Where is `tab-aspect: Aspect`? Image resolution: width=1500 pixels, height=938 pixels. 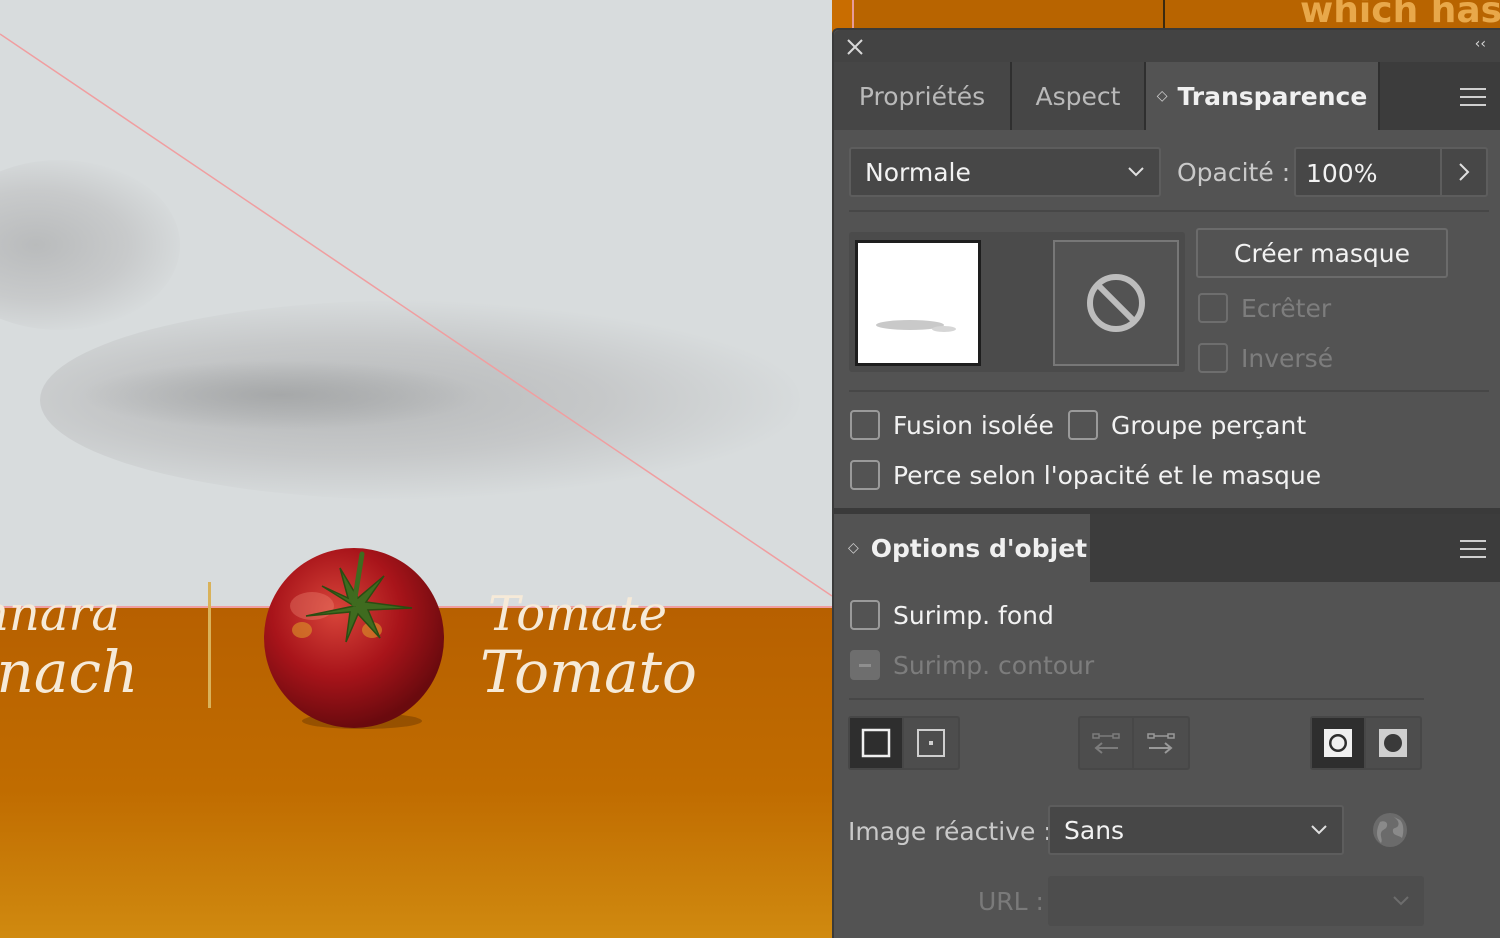
tab-aspect: Aspect is located at coordinates (1079, 96).